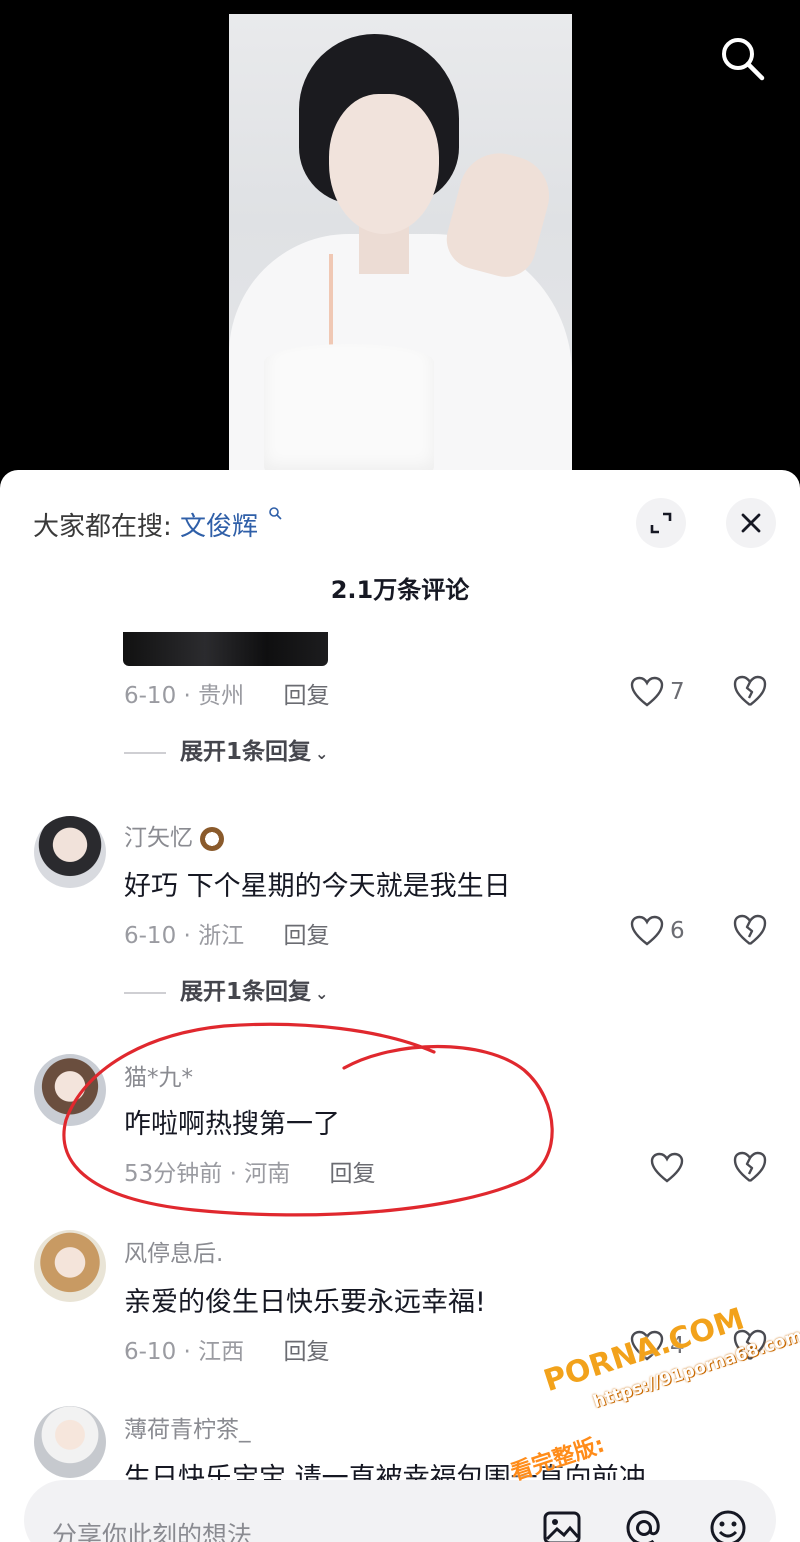 The height and width of the screenshot is (1542, 800). Describe the element at coordinates (219, 527) in the screenshot. I see `hot-search-keyword: 文俊辉` at that location.